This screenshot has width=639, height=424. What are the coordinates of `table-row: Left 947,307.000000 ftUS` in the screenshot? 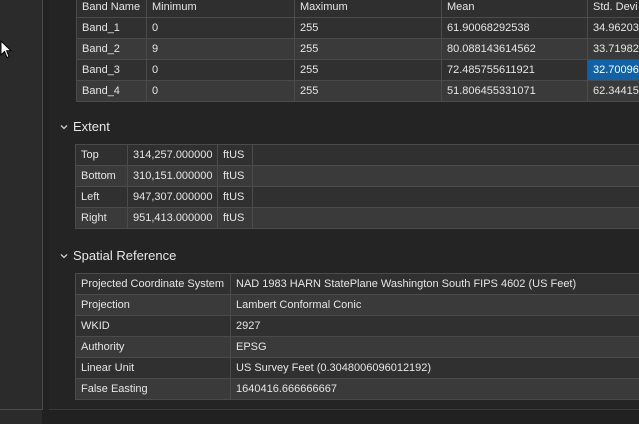 It's located at (357, 197).